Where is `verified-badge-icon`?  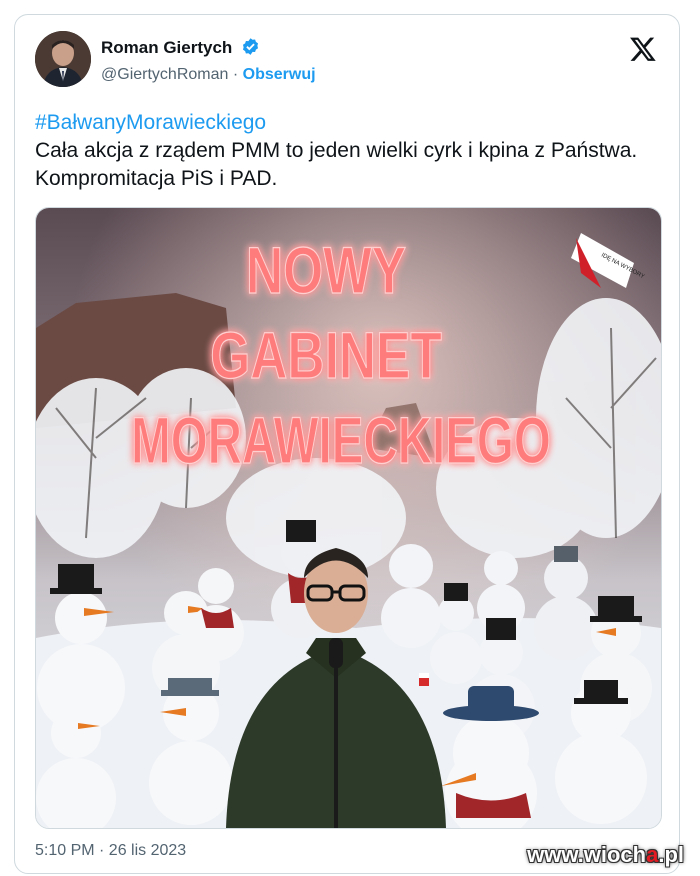 verified-badge-icon is located at coordinates (250, 49).